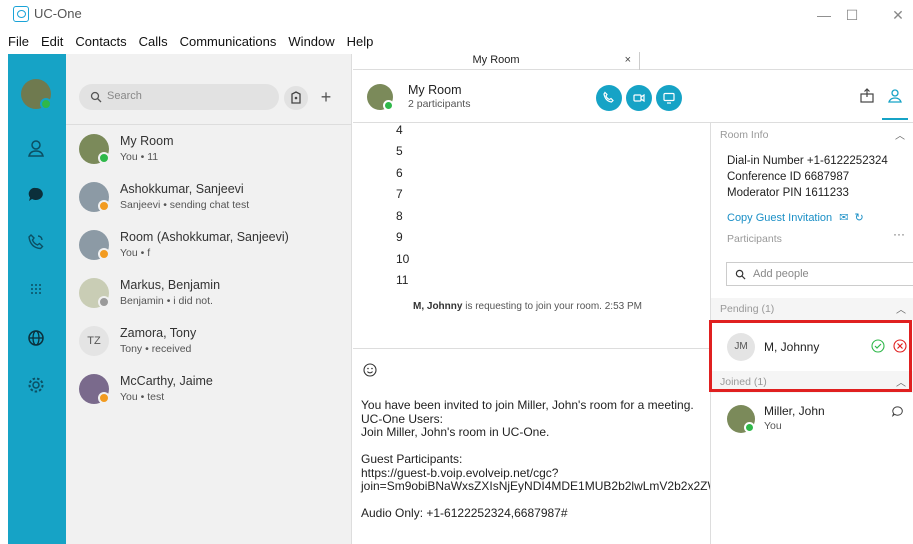 This screenshot has height=544, width=913. I want to click on refresh-icon: ↻, so click(859, 218).